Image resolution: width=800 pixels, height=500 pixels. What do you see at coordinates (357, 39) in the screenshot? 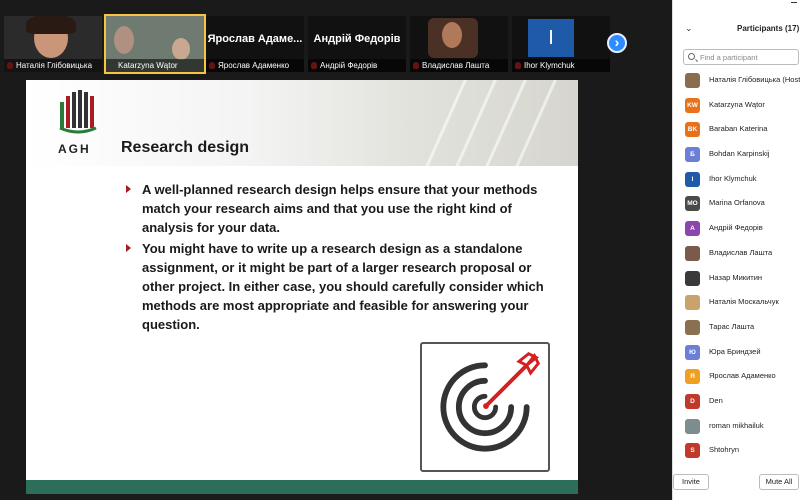
I see `video-tile-big-name: Андрій Федорів` at bounding box center [357, 39].